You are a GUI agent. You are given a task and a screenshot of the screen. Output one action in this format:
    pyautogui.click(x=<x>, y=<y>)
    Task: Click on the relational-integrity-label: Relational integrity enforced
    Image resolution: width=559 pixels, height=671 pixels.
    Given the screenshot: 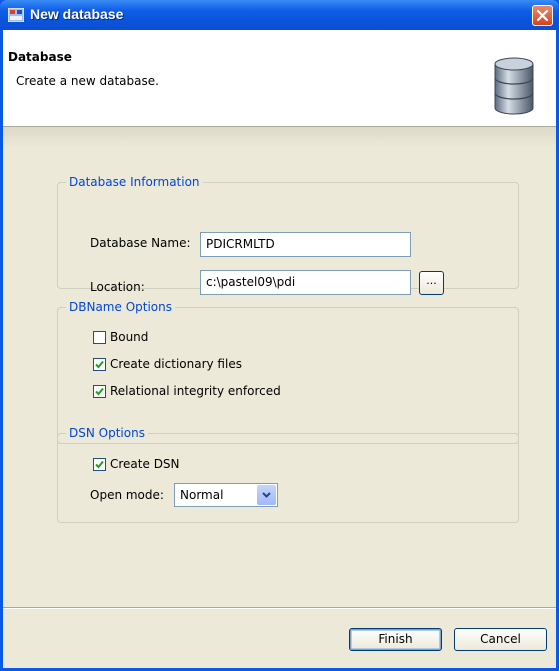 What is the action you would take?
    pyautogui.click(x=195, y=391)
    